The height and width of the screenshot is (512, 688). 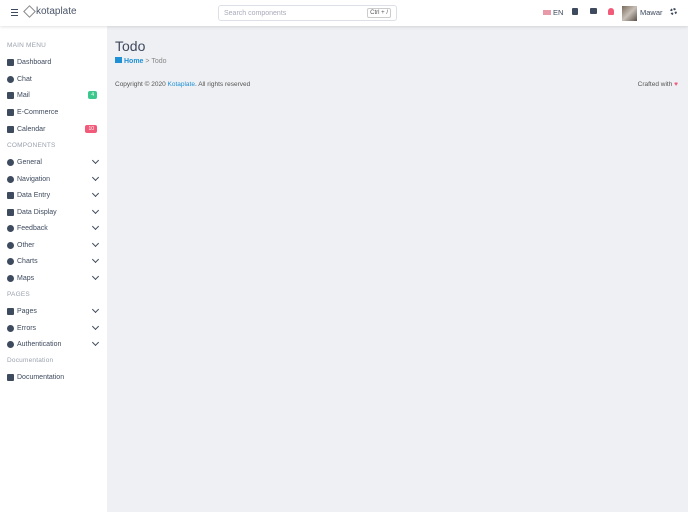 I want to click on sidebar-item-calendar: Calendar 10, so click(x=53, y=129).